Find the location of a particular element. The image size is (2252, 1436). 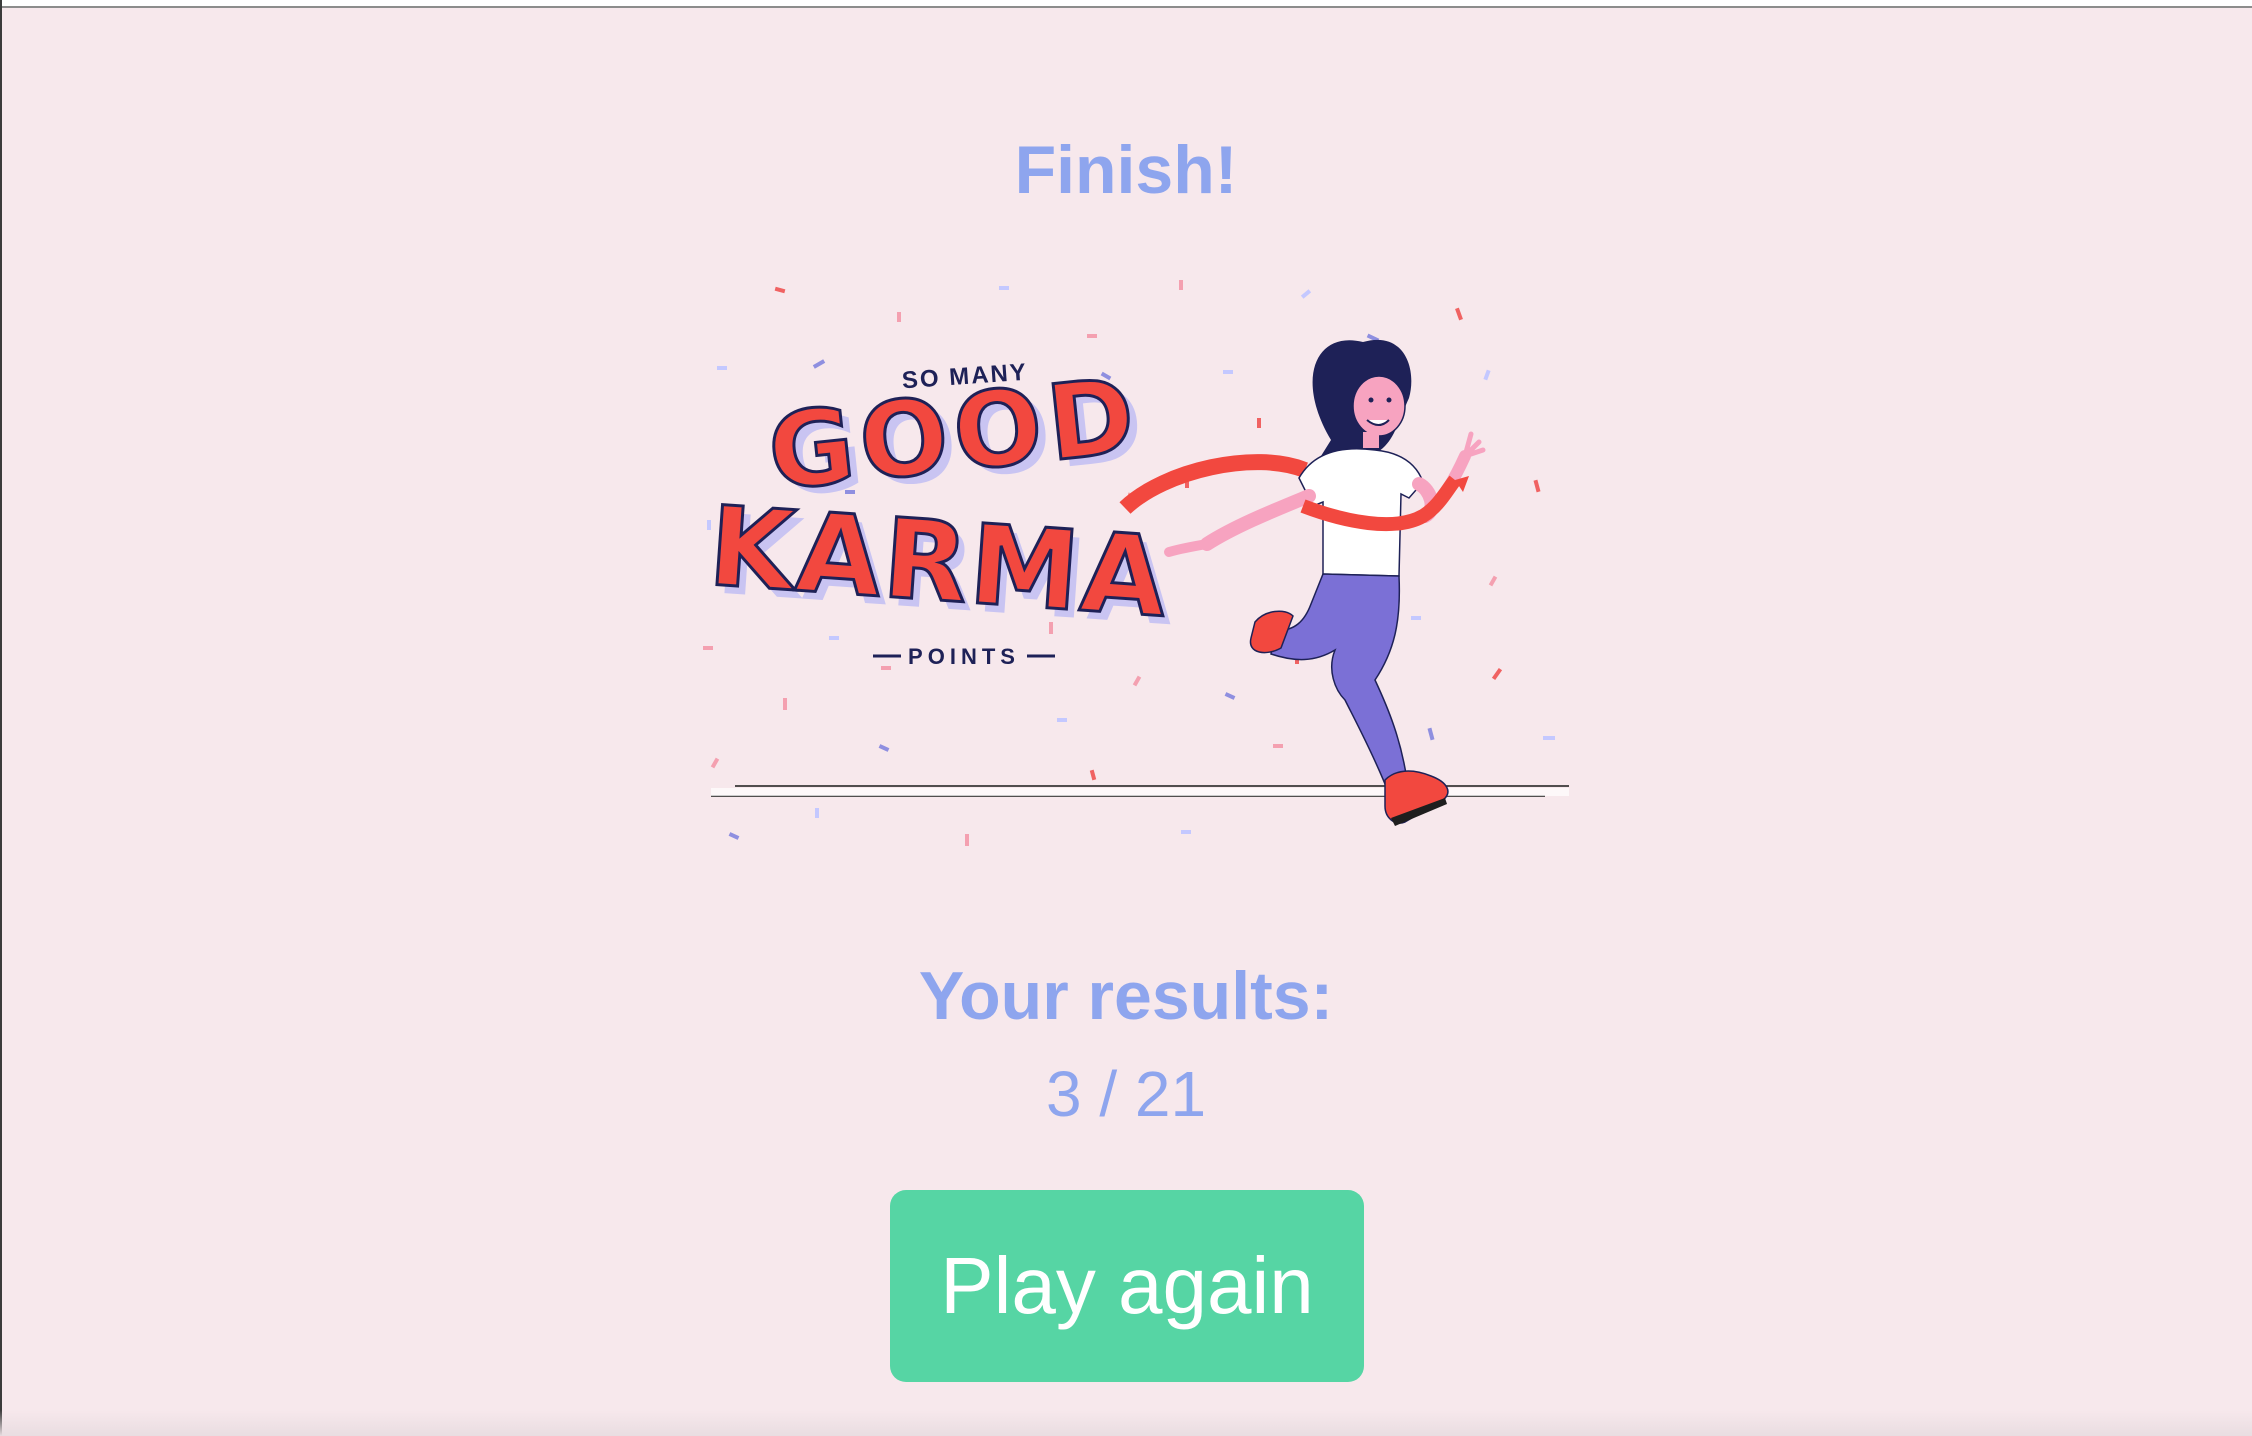

results-label: Your results: is located at coordinates (1126, 996).